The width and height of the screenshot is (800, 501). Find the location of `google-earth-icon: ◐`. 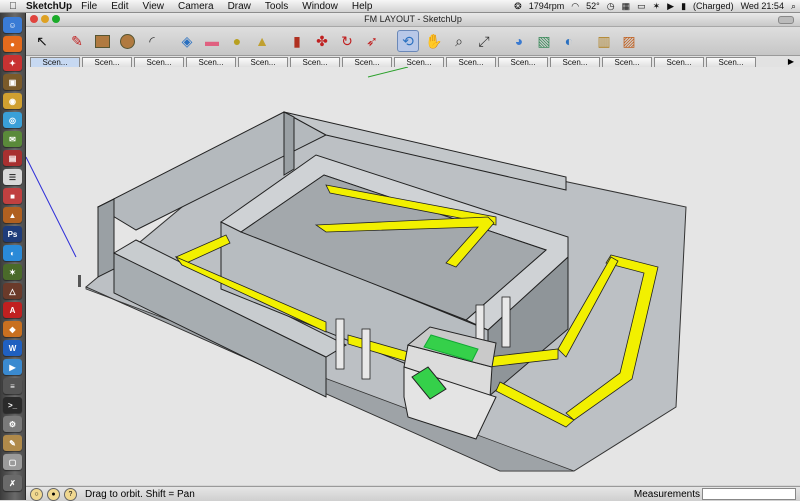

google-earth-icon: ◐ is located at coordinates (12, 253).